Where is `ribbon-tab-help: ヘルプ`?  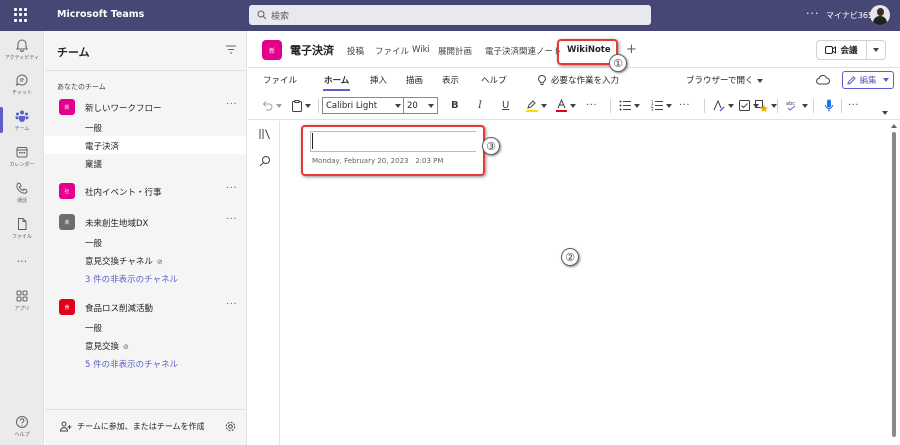
ribbon-tab-help: ヘルプ is located at coordinates (494, 80).